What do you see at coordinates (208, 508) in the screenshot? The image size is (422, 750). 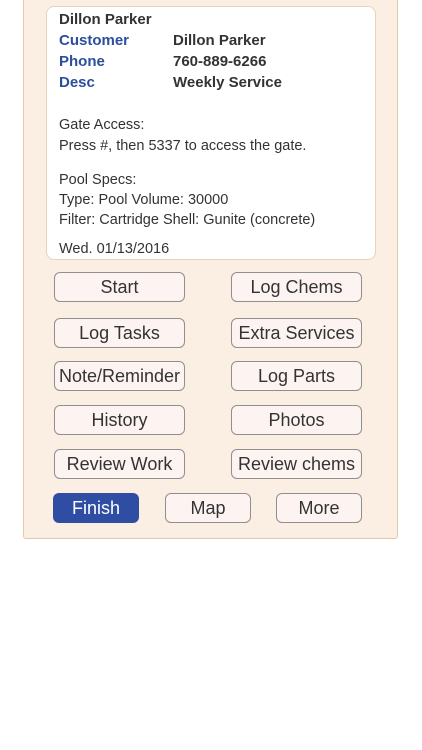 I see `map-button: Map` at bounding box center [208, 508].